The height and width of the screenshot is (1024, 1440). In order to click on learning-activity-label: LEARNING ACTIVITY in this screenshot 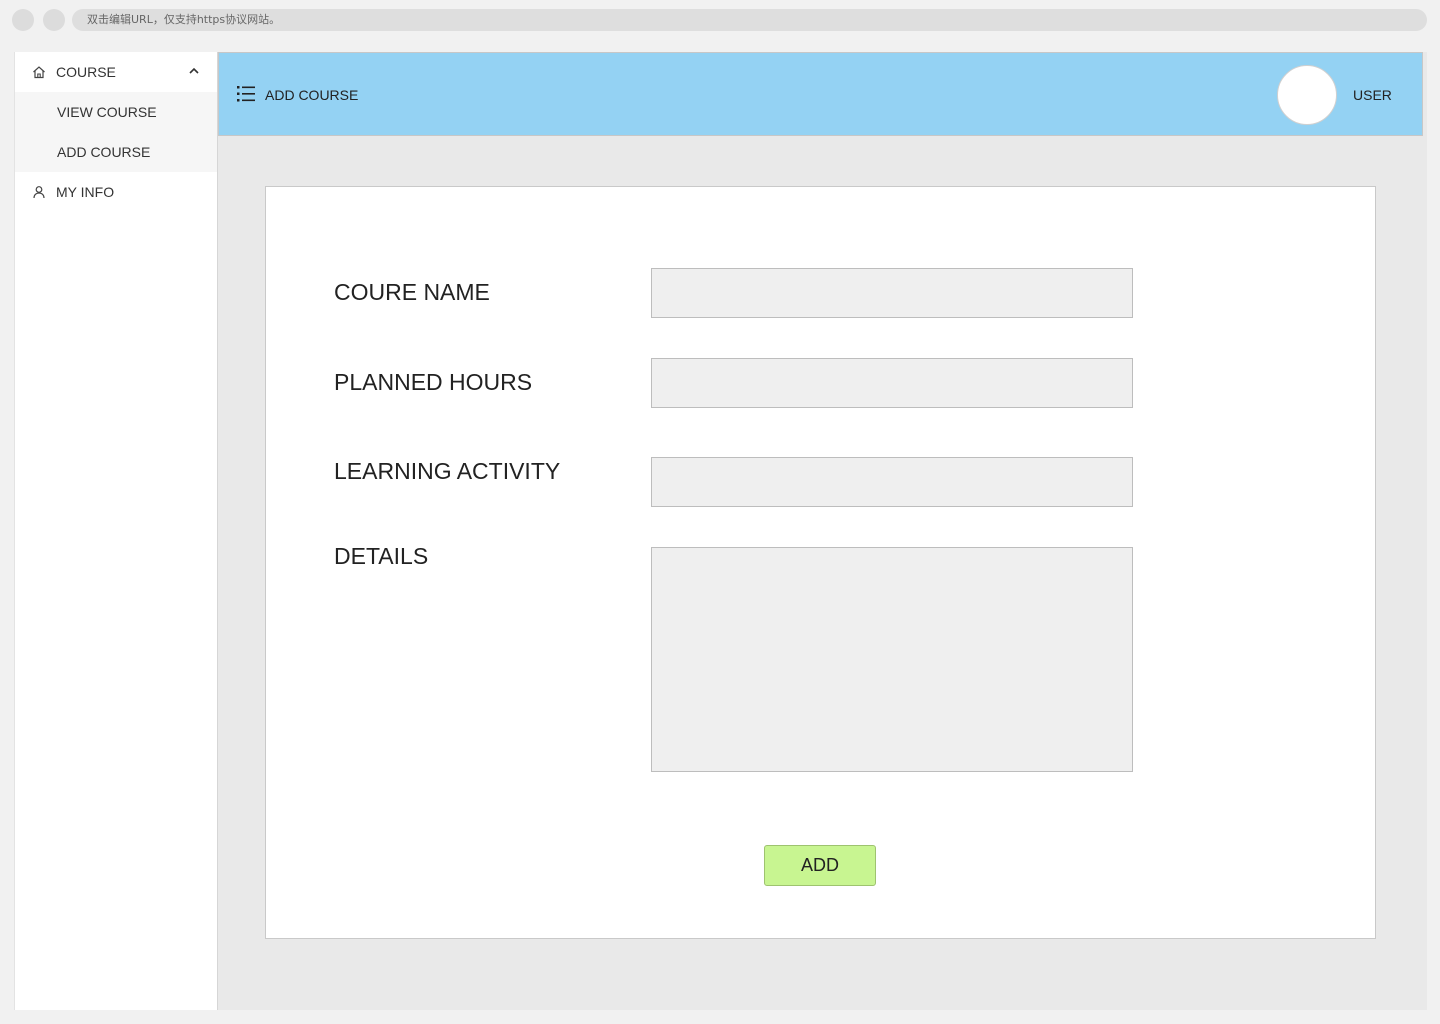, I will do `click(447, 471)`.